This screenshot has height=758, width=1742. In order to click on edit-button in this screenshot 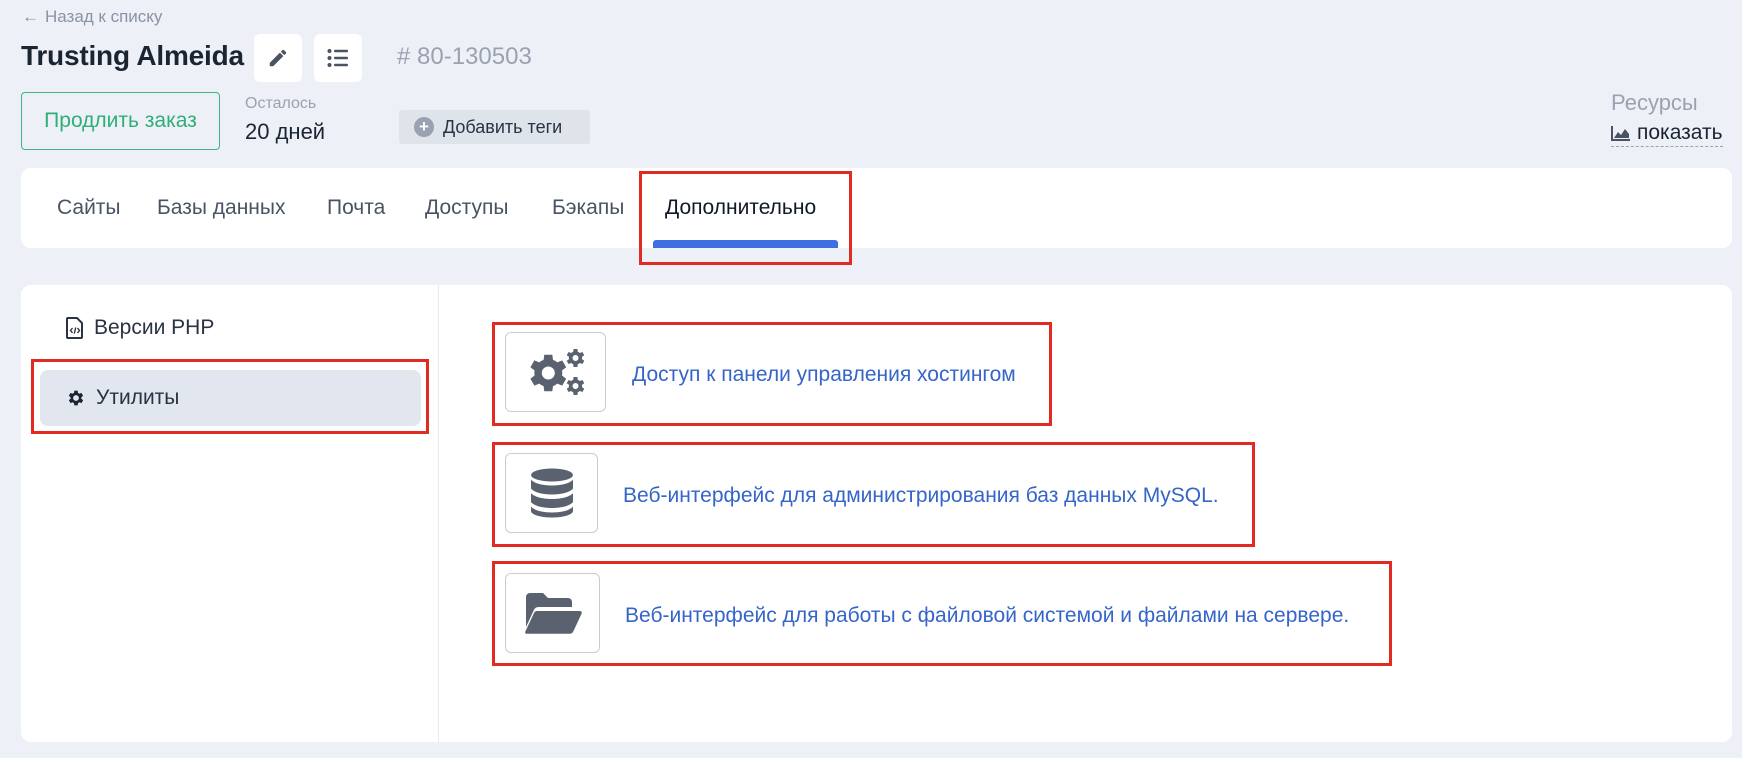, I will do `click(278, 58)`.